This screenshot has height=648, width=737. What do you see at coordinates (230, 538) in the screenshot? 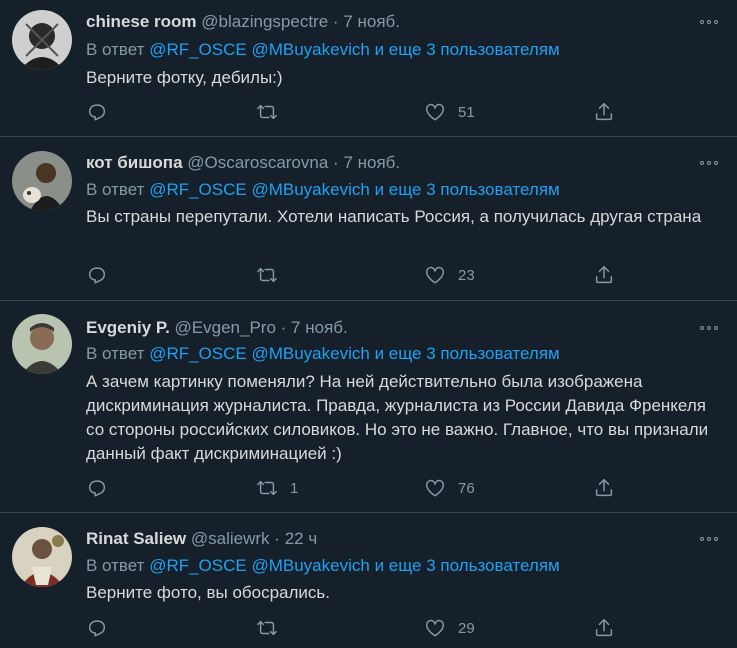
I see `user-handle: @saliewrk` at bounding box center [230, 538].